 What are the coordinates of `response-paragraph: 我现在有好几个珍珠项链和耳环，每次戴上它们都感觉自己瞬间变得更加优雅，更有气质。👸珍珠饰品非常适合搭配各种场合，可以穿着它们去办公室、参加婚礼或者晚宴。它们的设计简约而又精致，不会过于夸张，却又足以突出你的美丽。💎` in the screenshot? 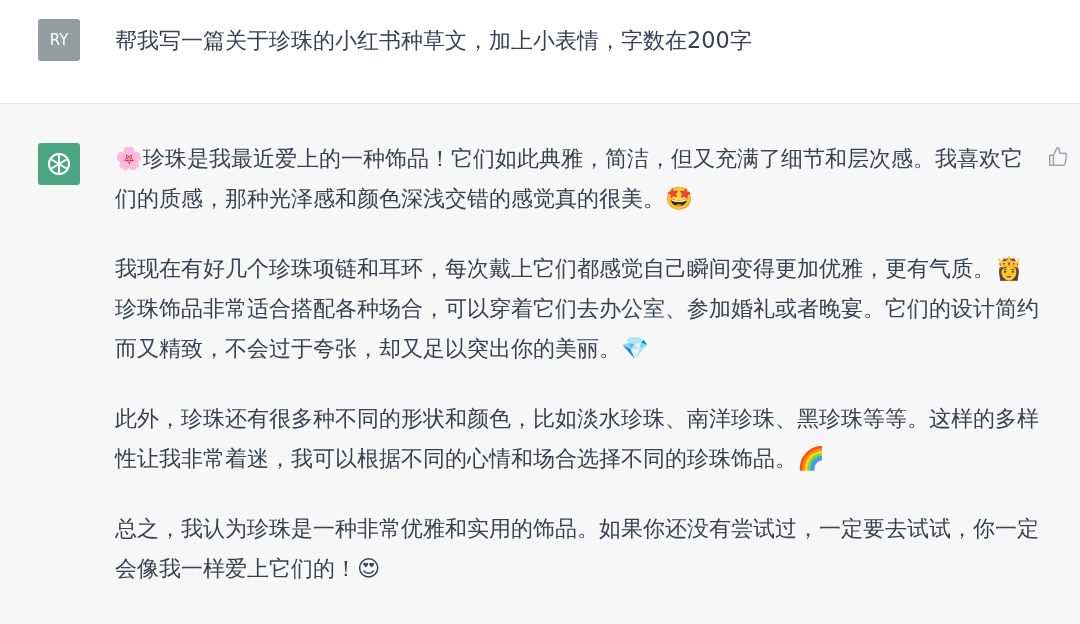 It's located at (577, 308).